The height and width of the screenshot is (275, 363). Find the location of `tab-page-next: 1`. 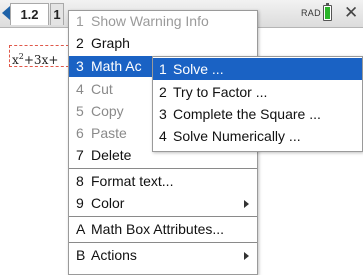

tab-page-next: 1 is located at coordinates (57, 14).